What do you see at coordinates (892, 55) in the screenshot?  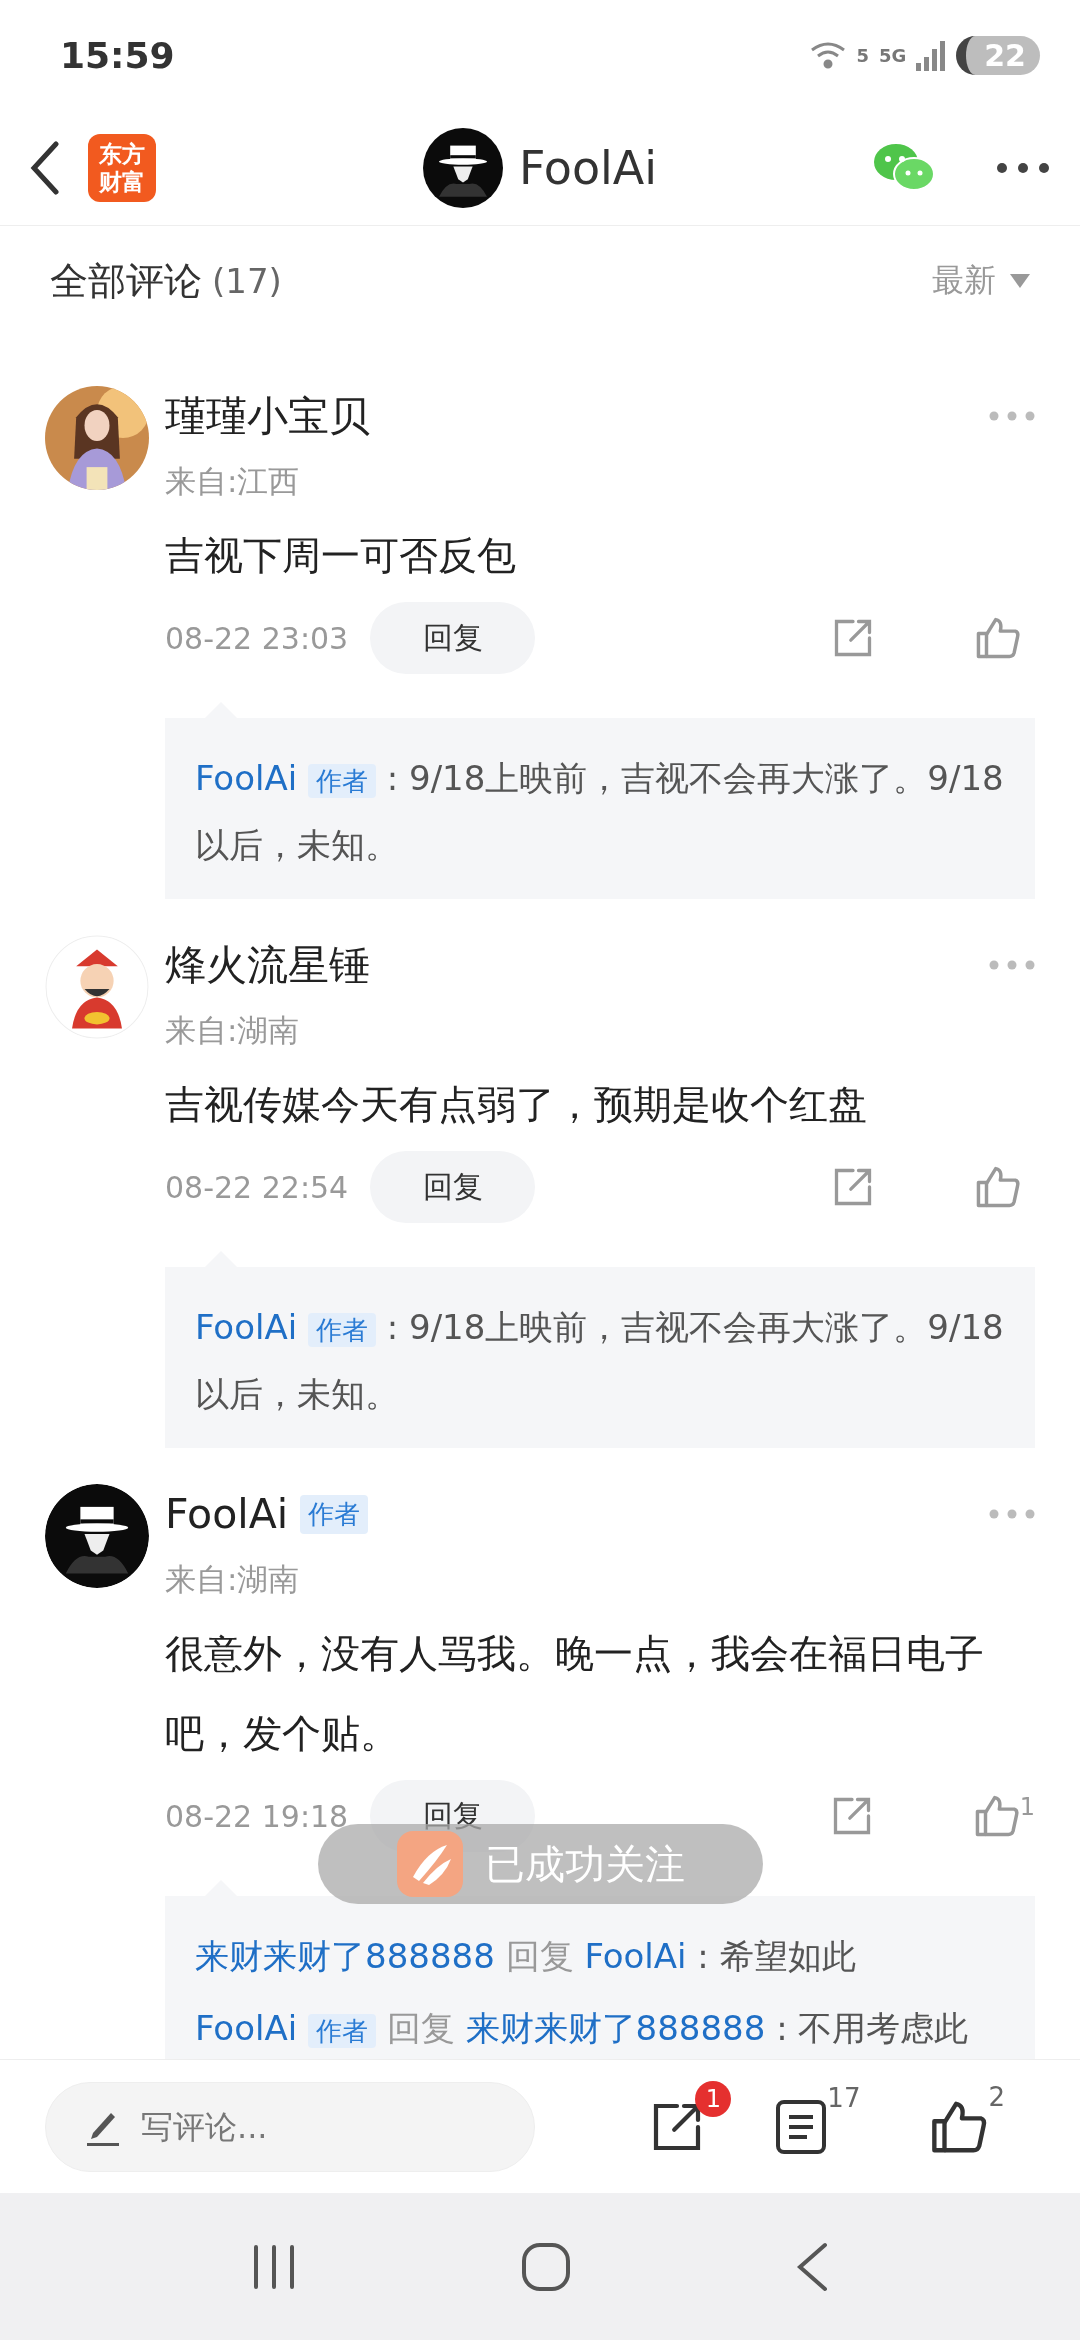 I see `network-label: 5G` at bounding box center [892, 55].